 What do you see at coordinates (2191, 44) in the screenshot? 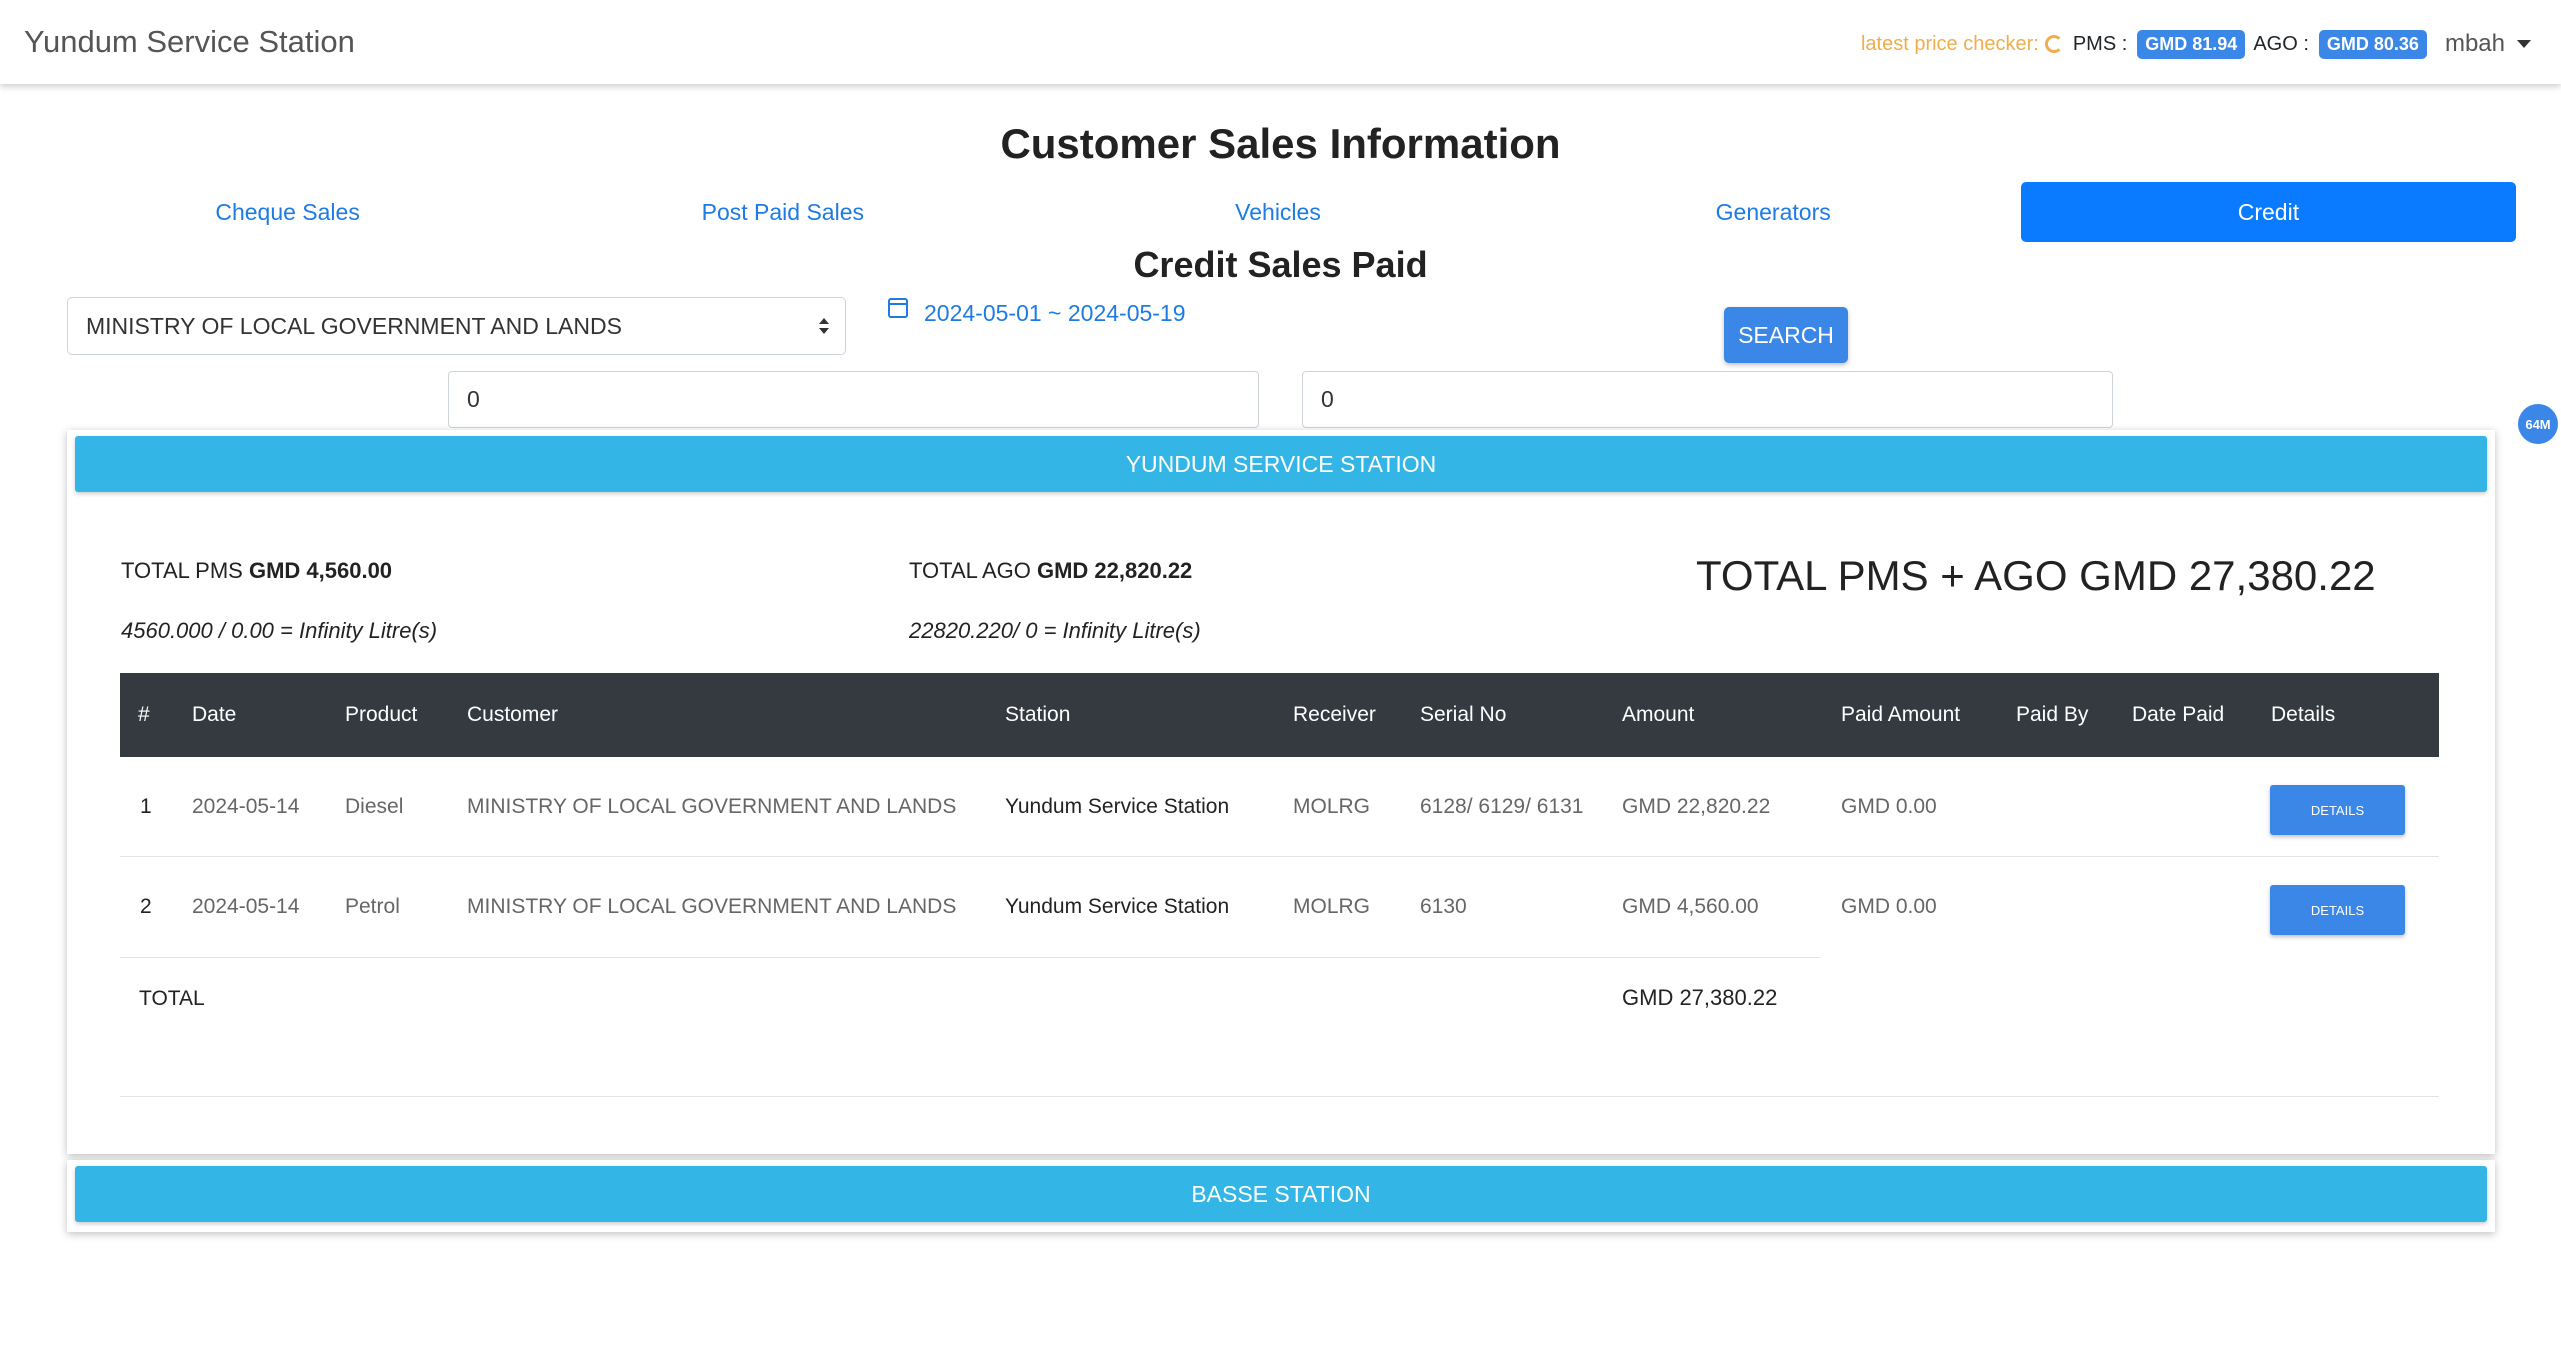
I see `pms-price-badge: GMD 81.94` at bounding box center [2191, 44].